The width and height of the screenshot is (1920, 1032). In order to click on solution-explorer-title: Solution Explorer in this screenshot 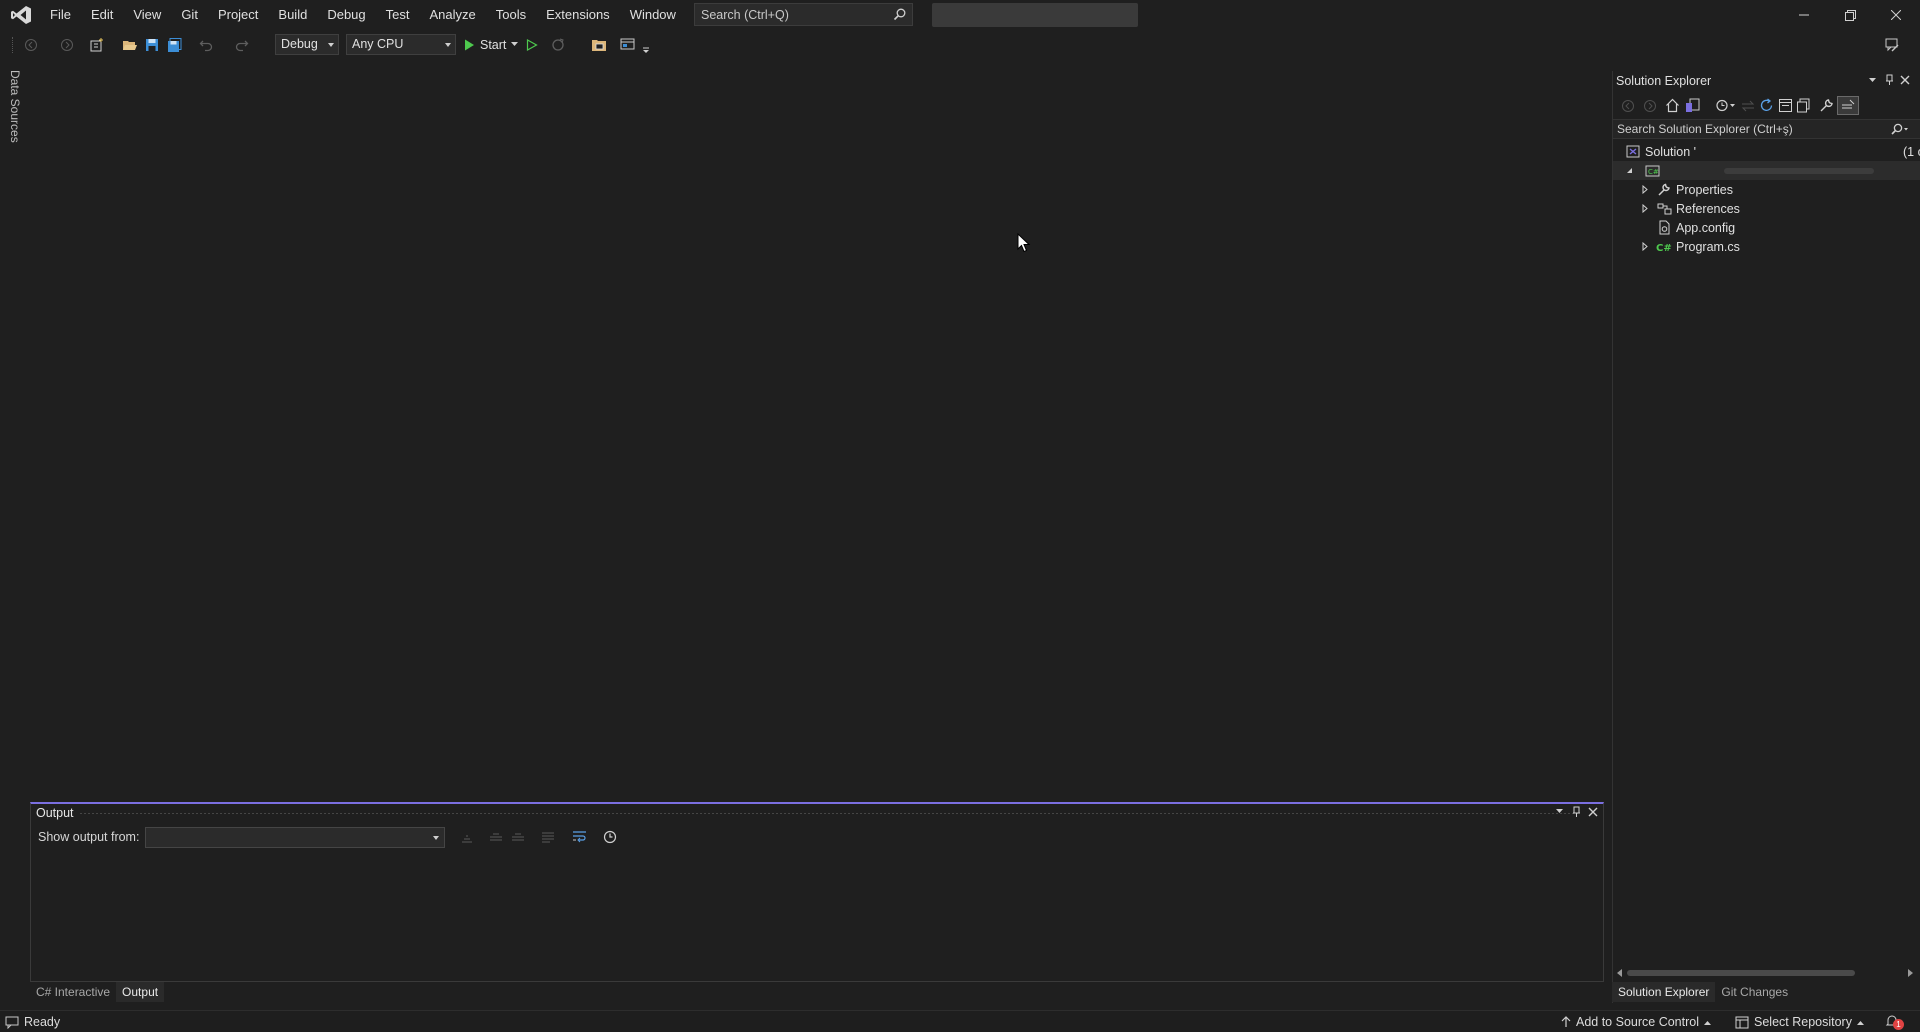, I will do `click(1664, 81)`.